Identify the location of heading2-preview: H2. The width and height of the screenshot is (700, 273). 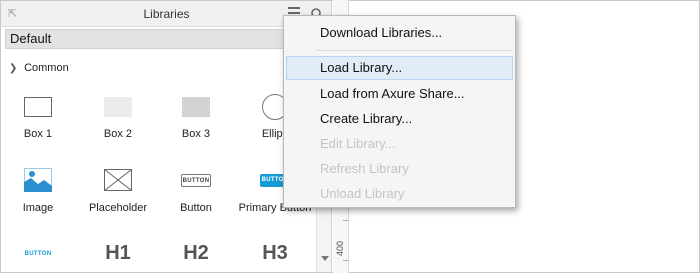
(196, 253).